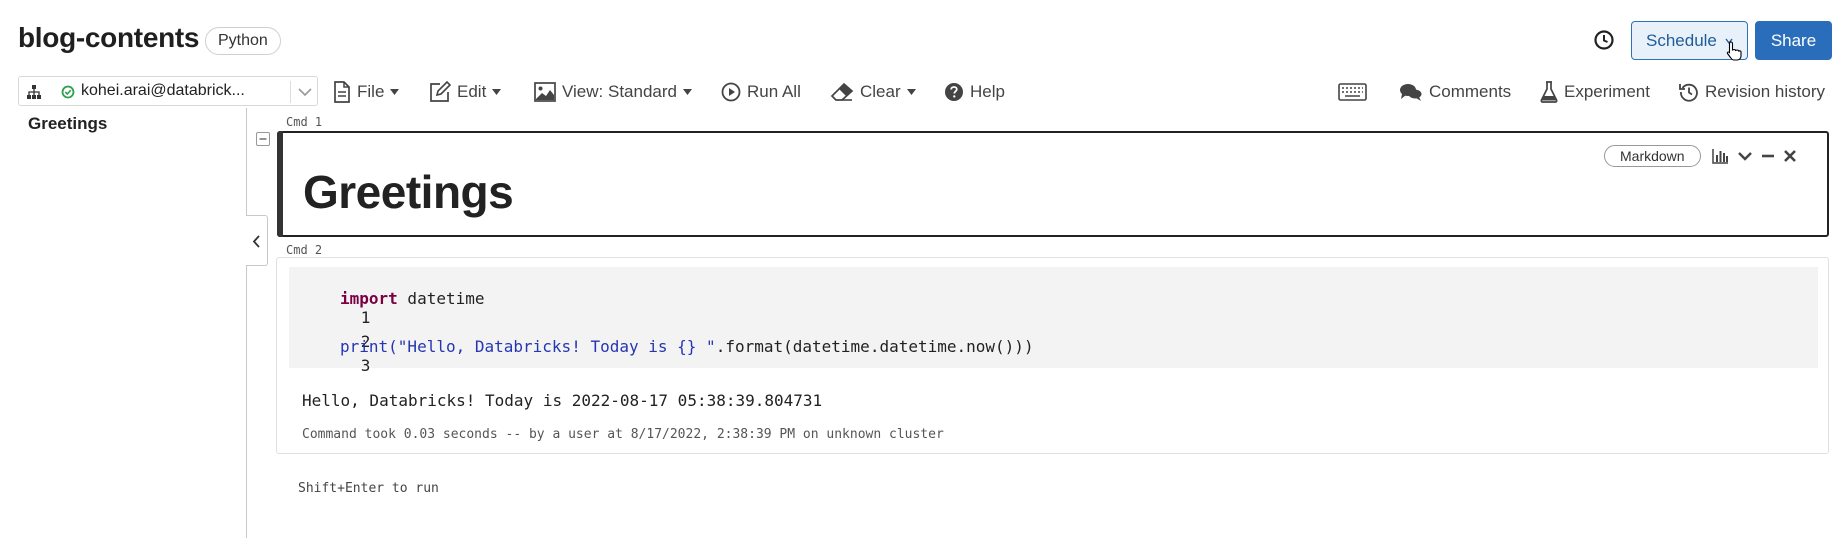  I want to click on revision-history-button: Revision history, so click(1752, 92).